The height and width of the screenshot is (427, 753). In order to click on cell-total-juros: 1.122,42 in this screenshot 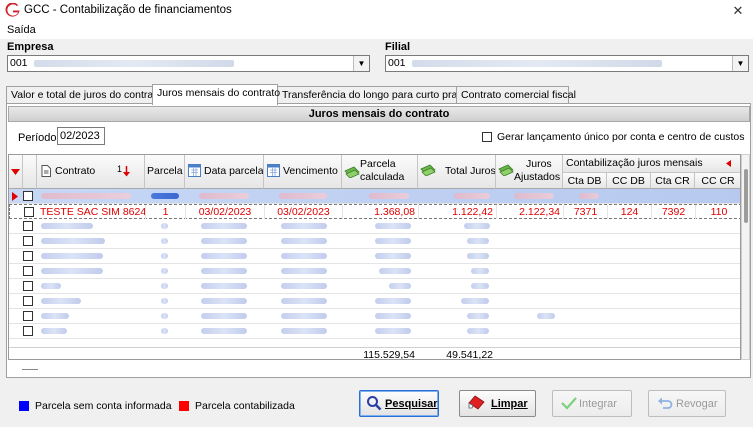, I will do `click(458, 212)`.